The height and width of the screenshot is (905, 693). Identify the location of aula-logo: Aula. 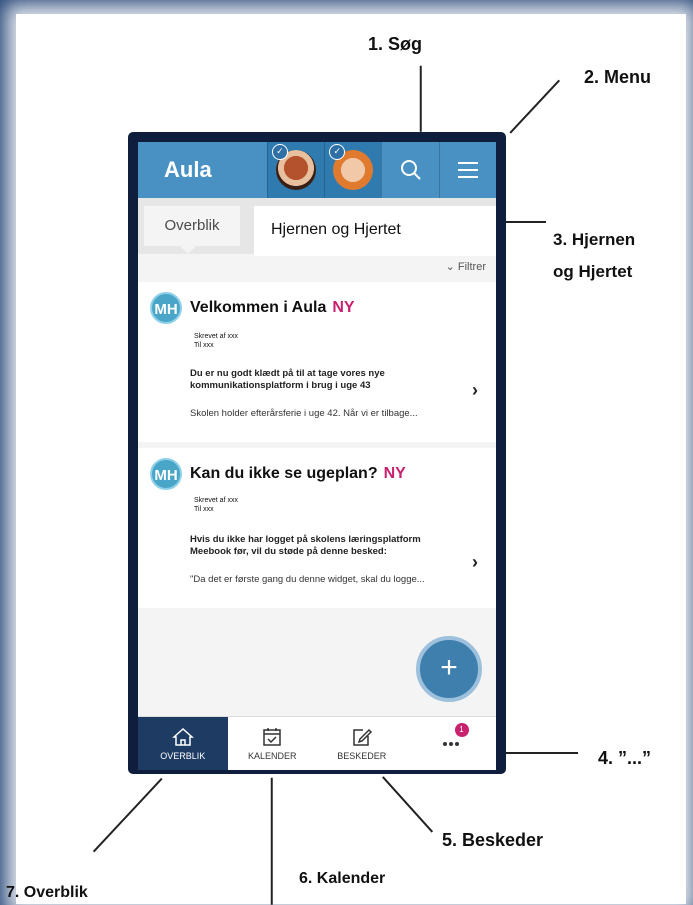
(188, 169).